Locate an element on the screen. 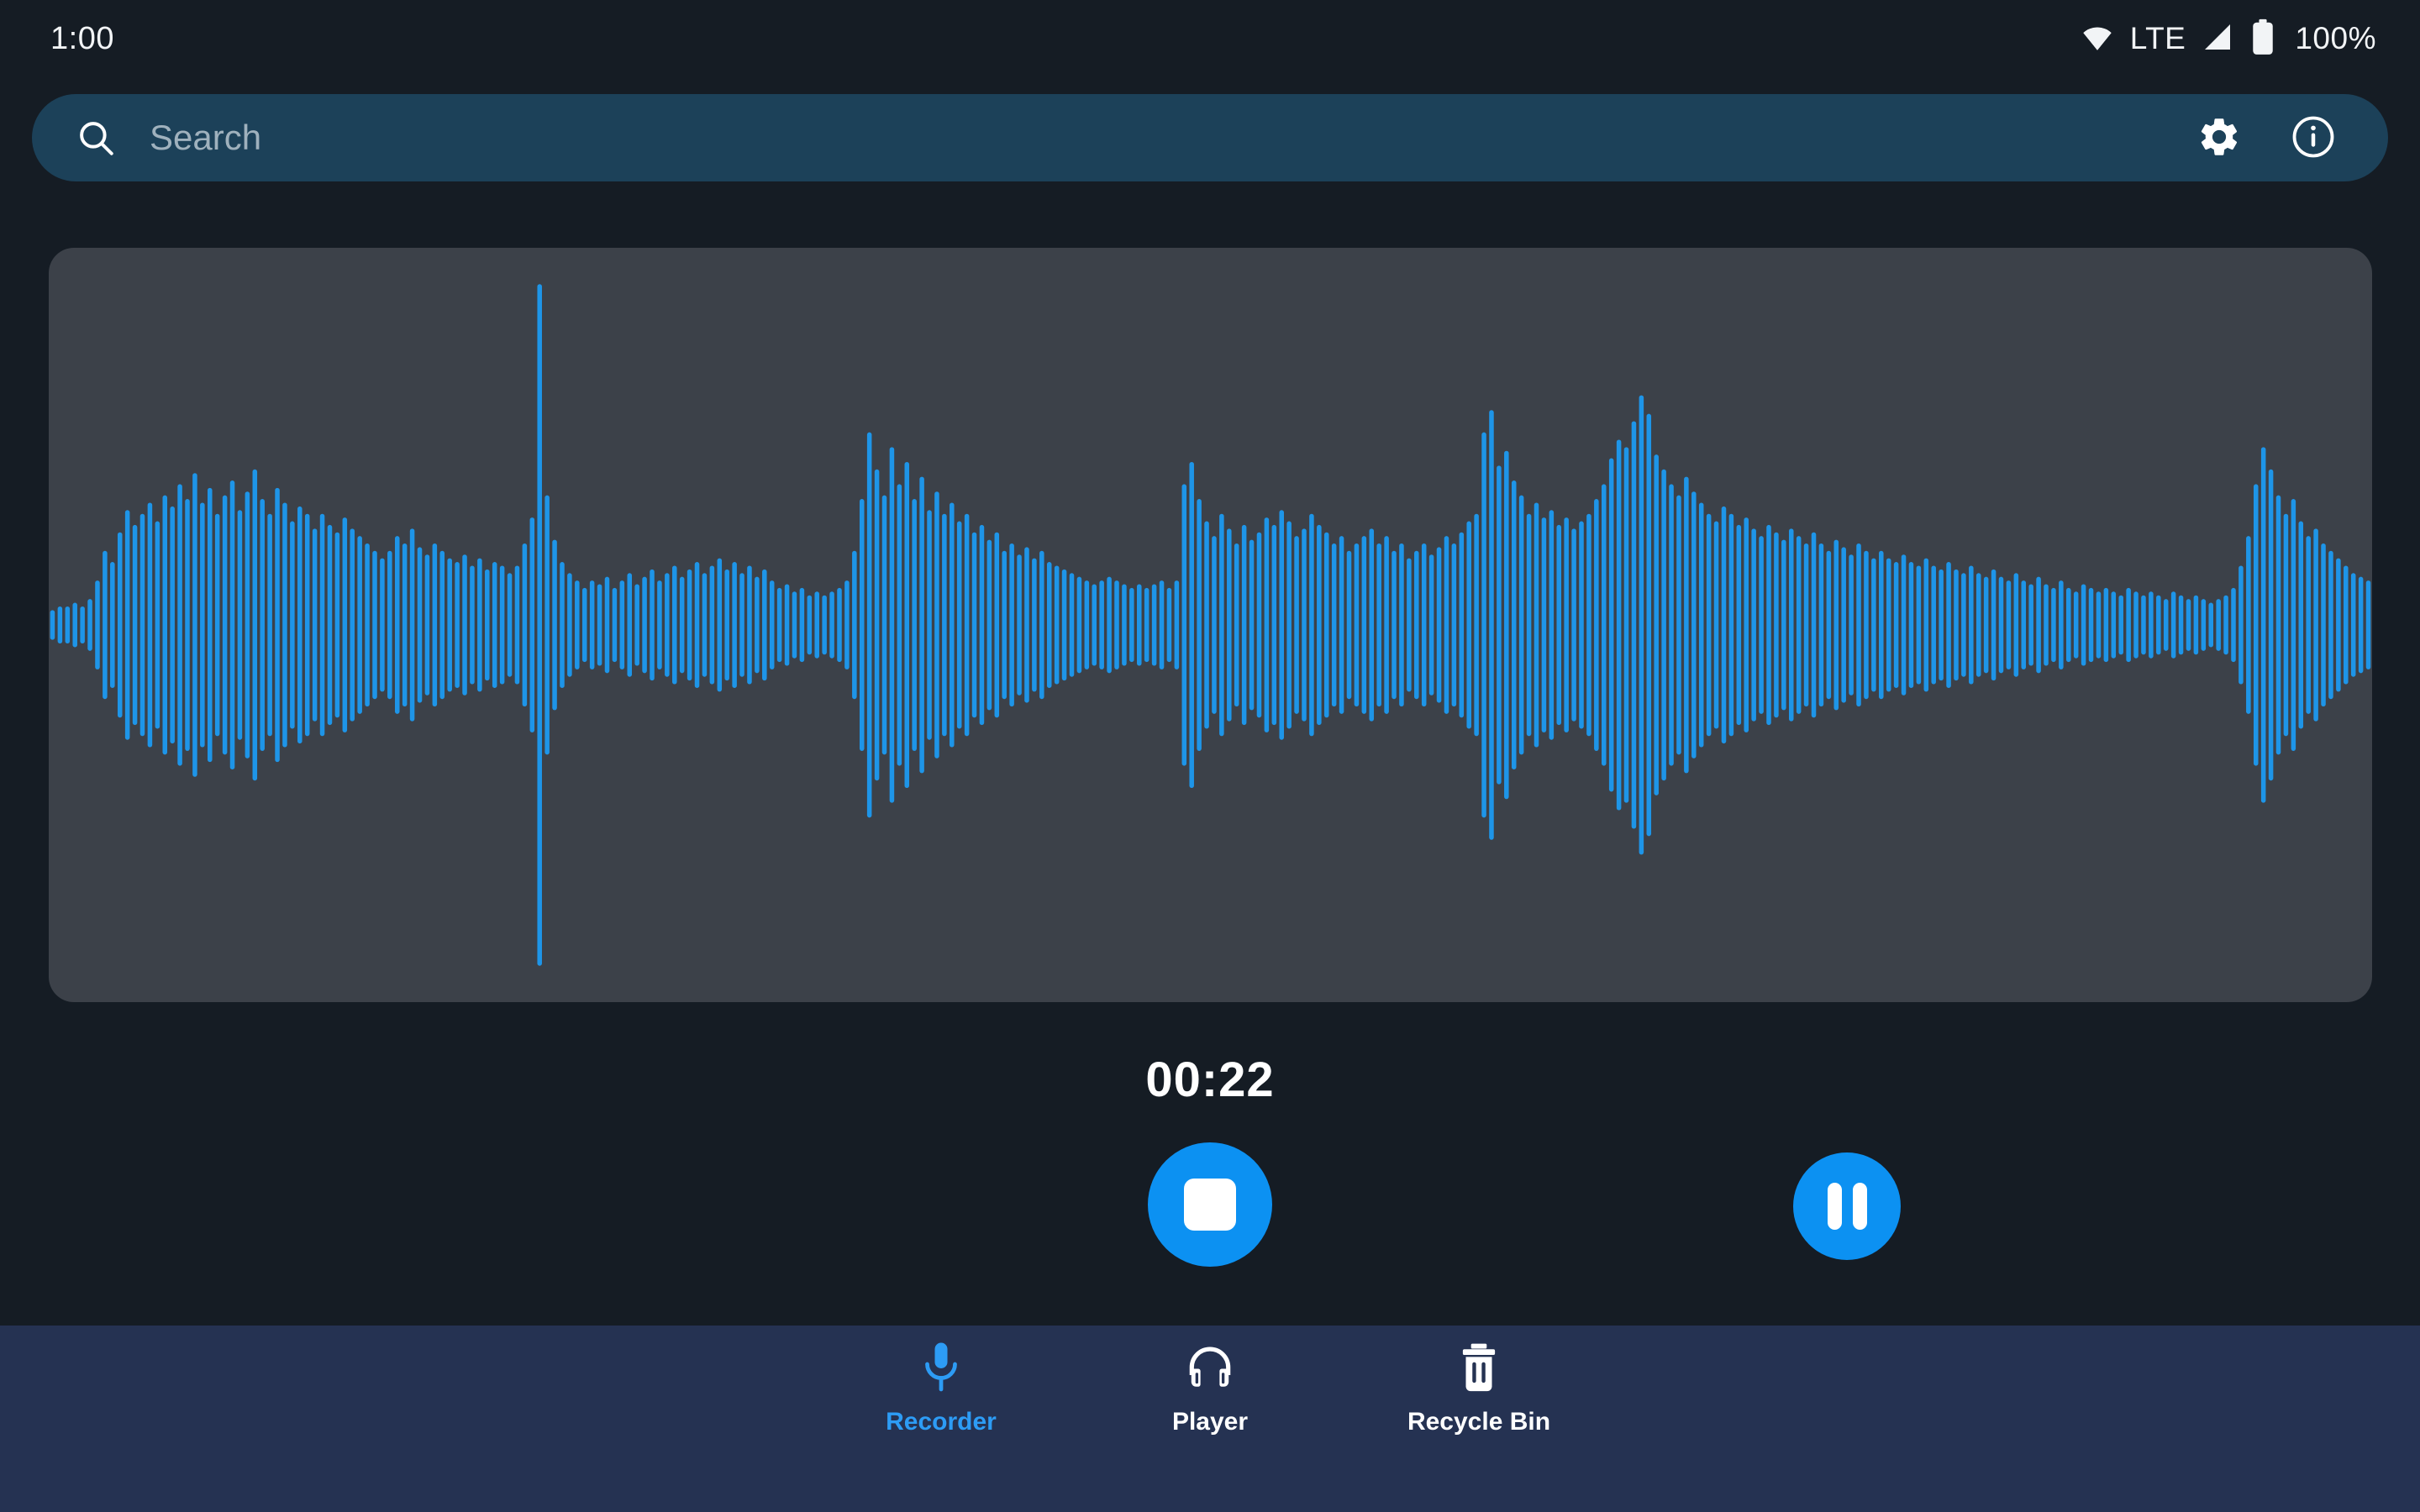  info-button is located at coordinates (2313, 138).